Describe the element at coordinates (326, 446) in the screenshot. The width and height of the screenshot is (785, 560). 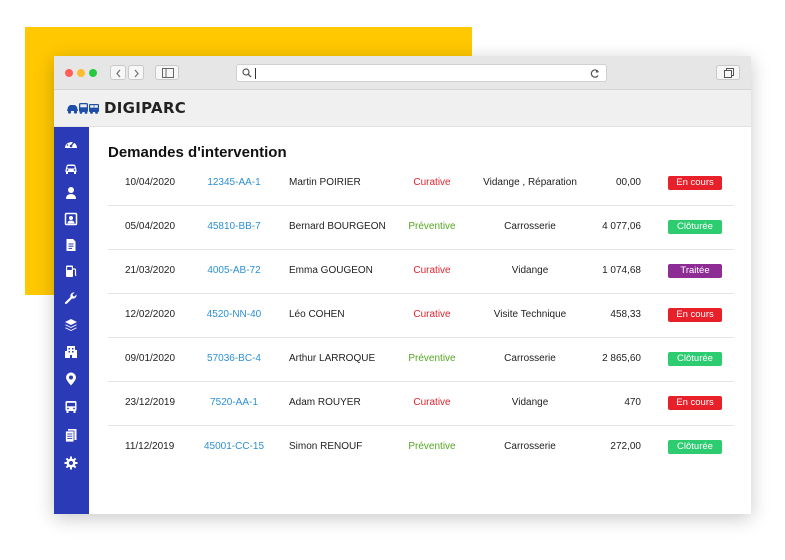
I see `driver-name-cell: Simon RENOUF` at that location.